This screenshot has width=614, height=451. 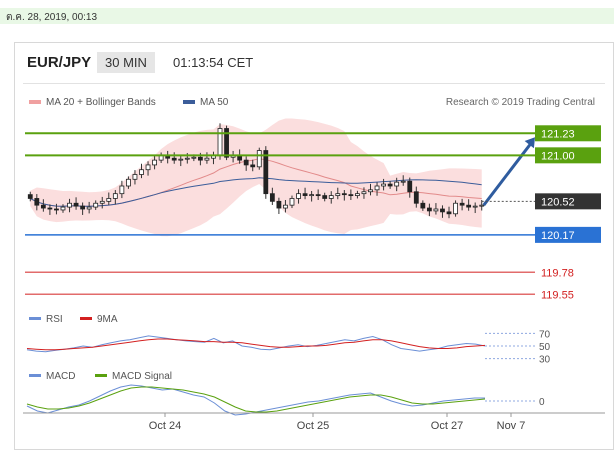 What do you see at coordinates (447, 426) in the screenshot?
I see `x-tick-label-2: Oct 27` at bounding box center [447, 426].